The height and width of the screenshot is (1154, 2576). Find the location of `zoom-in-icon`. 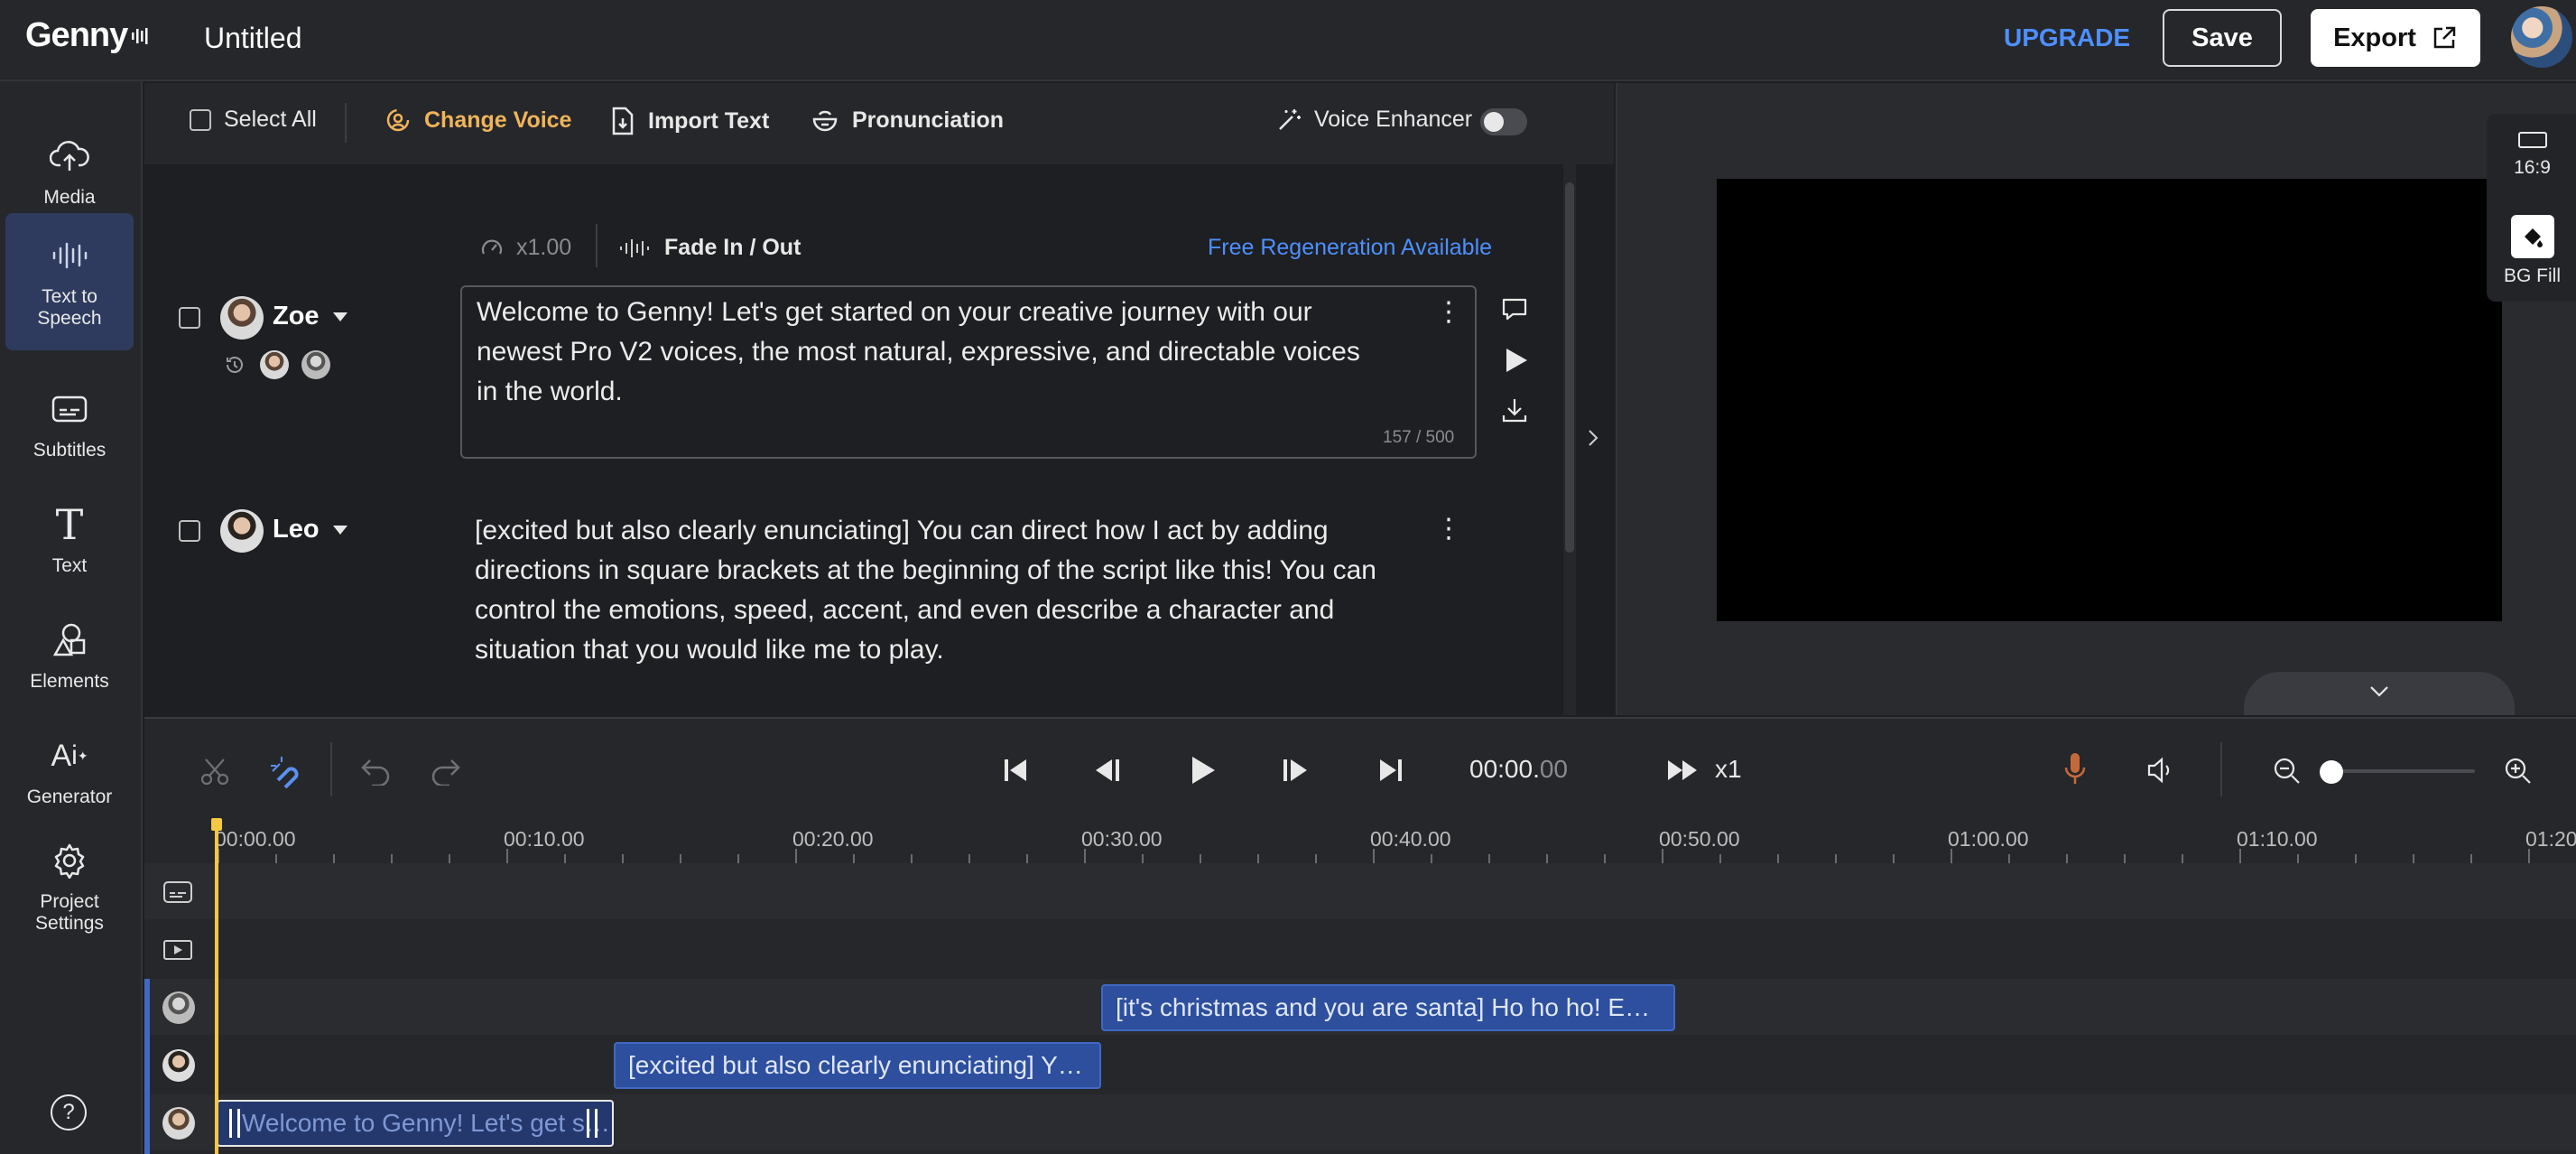

zoom-in-icon is located at coordinates (2518, 772).